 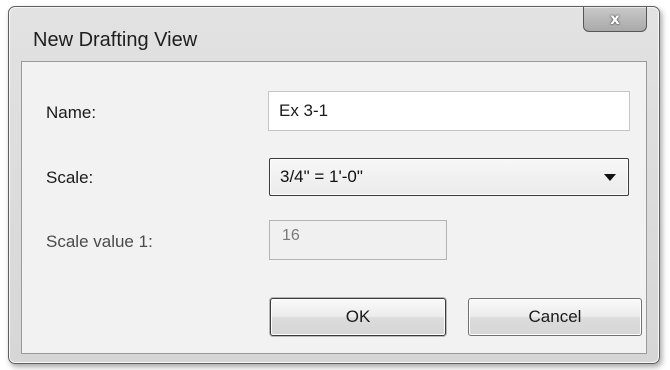 What do you see at coordinates (70, 177) in the screenshot?
I see `scale-label: Scale:` at bounding box center [70, 177].